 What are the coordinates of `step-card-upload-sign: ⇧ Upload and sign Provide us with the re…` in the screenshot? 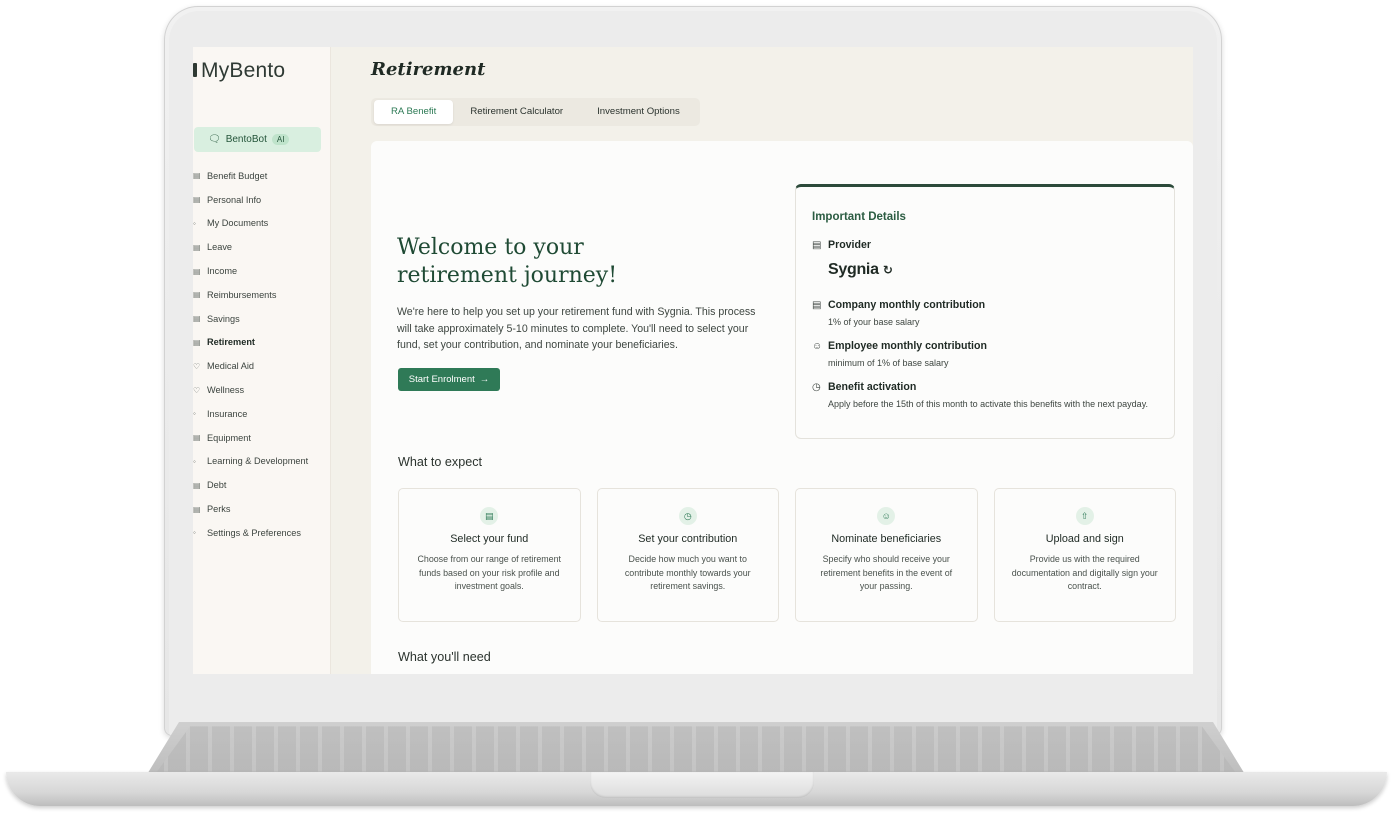 It's located at (1084, 555).